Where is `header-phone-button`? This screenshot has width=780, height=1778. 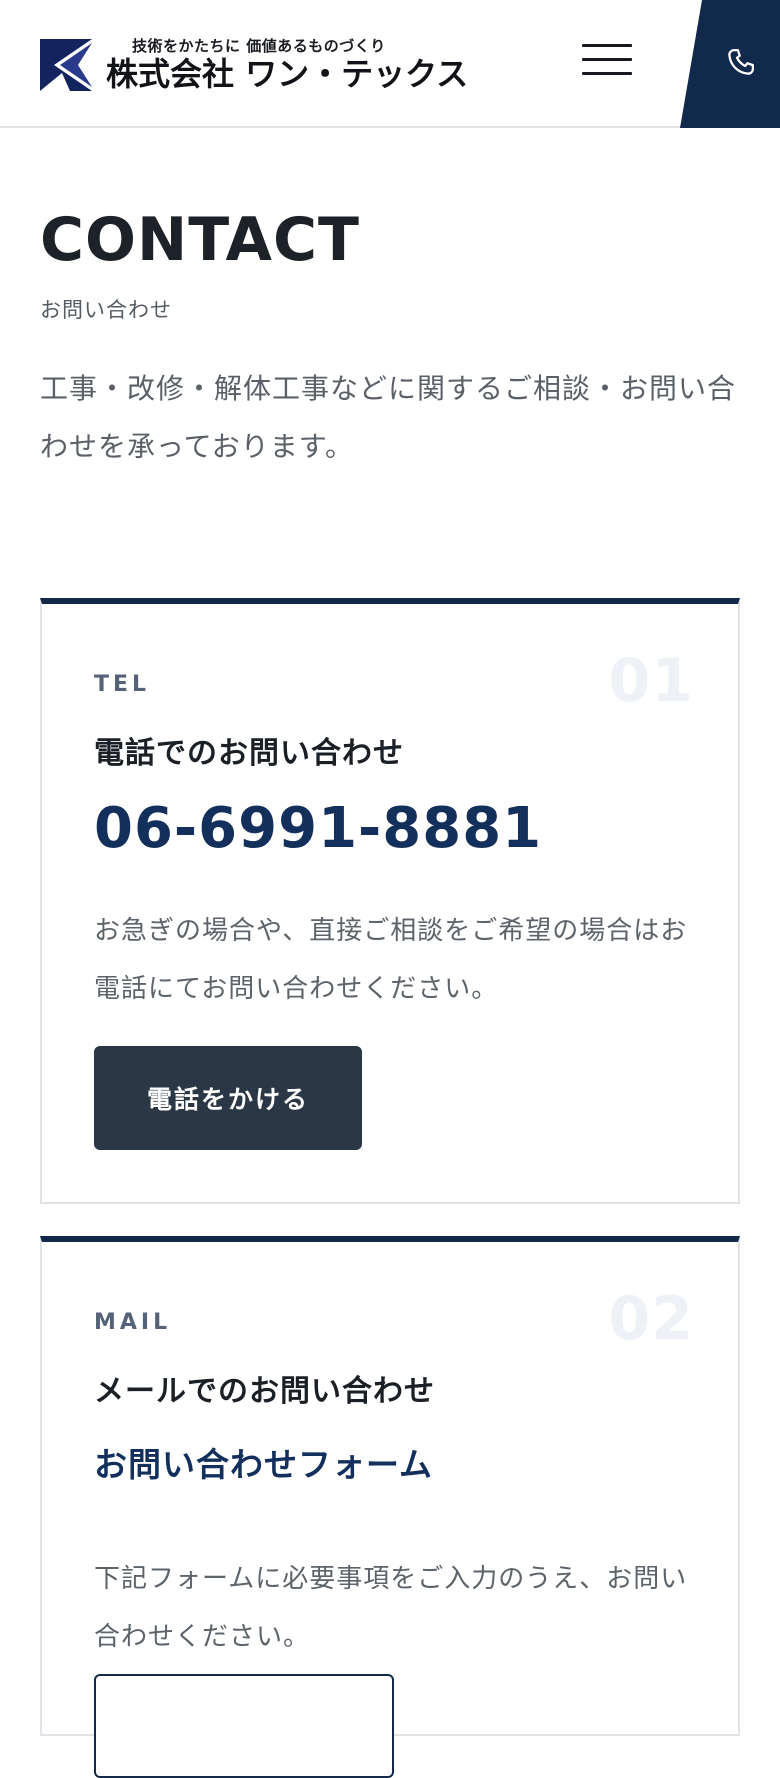 header-phone-button is located at coordinates (730, 64).